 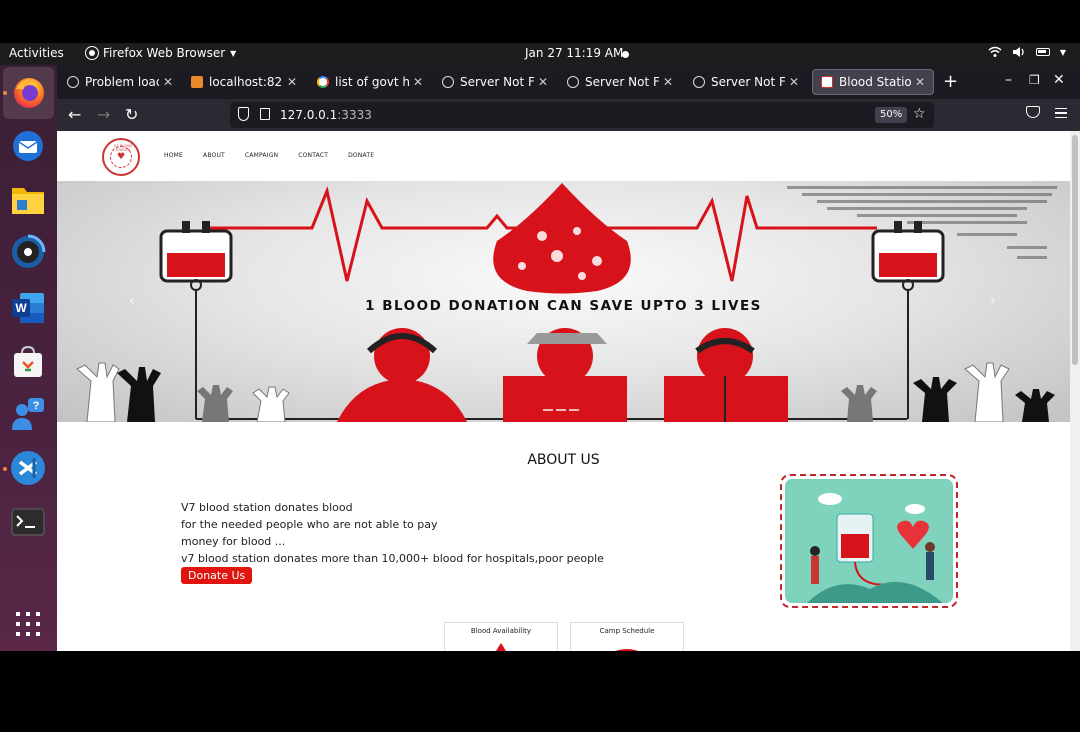 I want to click on rhythmbox-icon, so click(x=29, y=251).